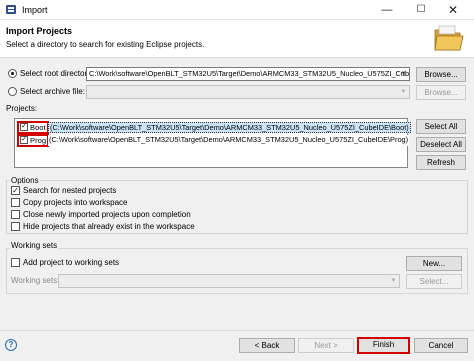 The height and width of the screenshot is (361, 474). What do you see at coordinates (70, 190) in the screenshot?
I see `search-nested-label: Search for nested projects` at bounding box center [70, 190].